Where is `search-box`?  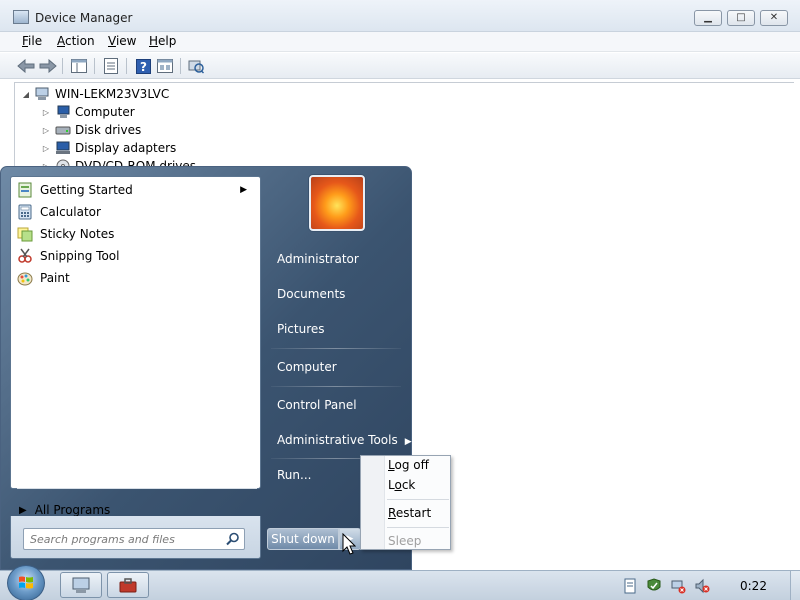 search-box is located at coordinates (134, 539).